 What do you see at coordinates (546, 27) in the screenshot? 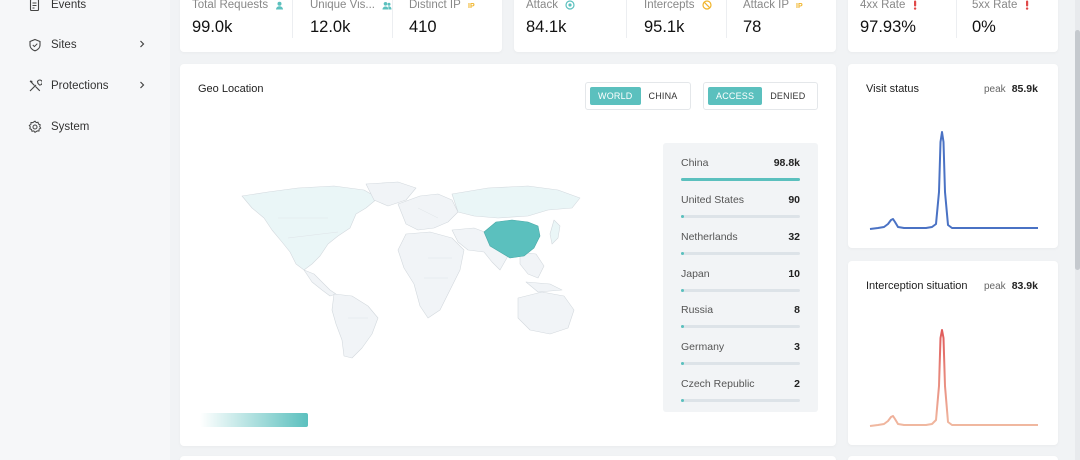
I see `stat-value: 84.1k` at bounding box center [546, 27].